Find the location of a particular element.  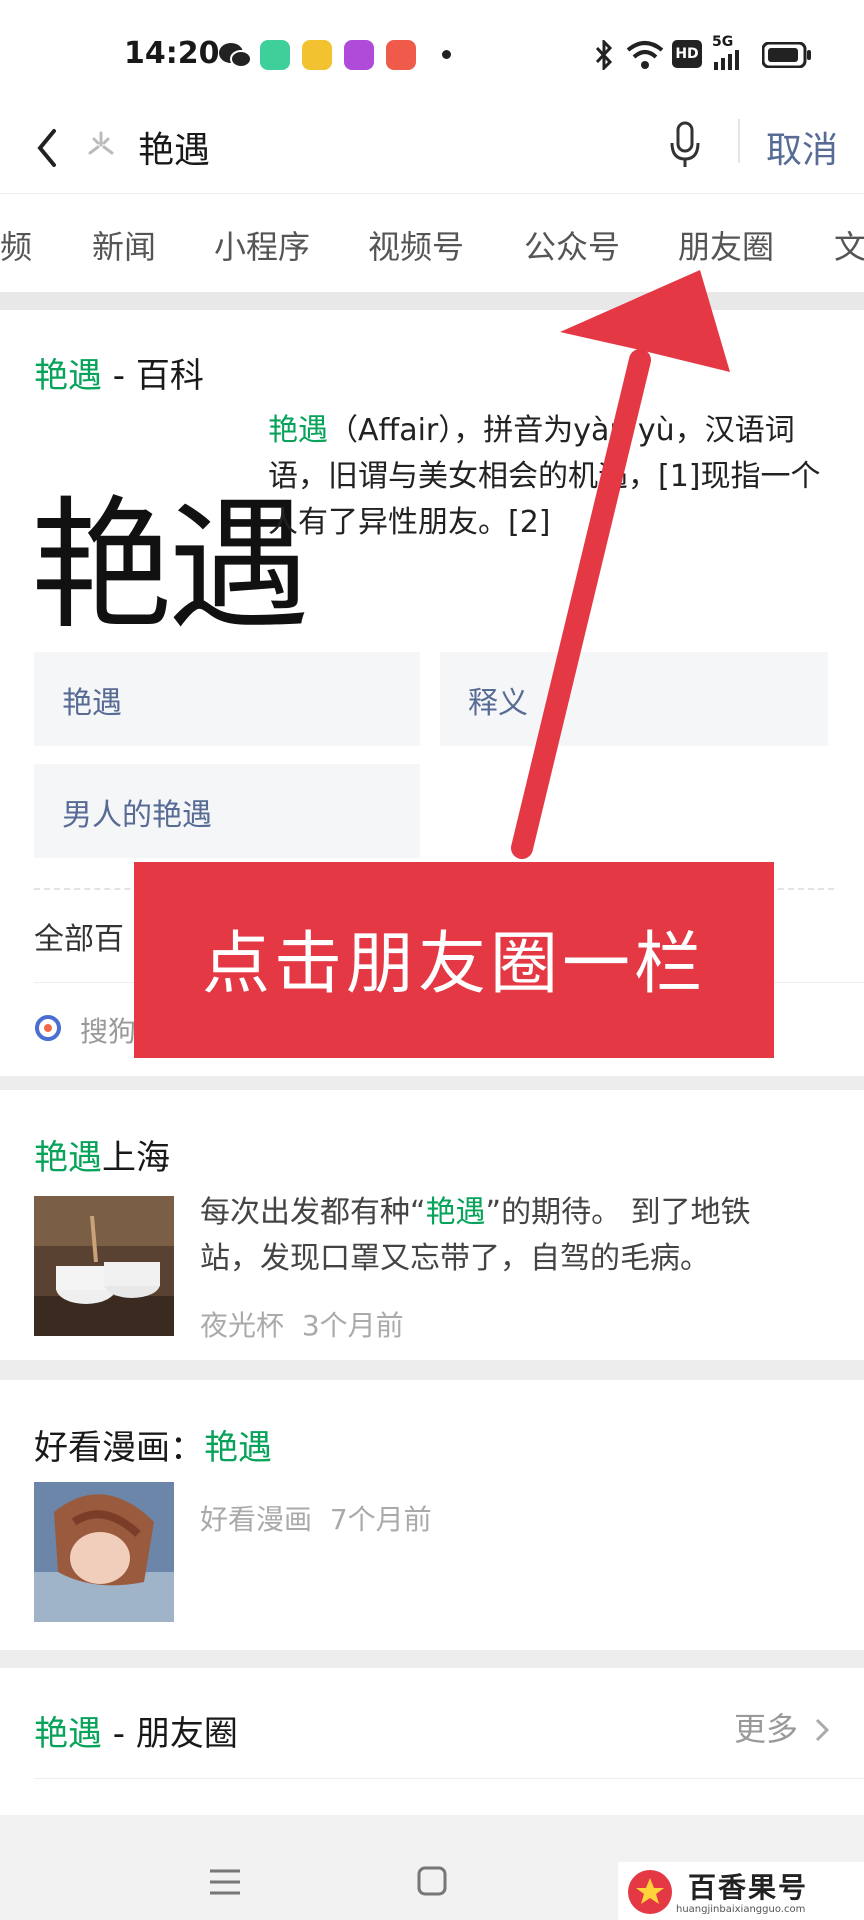

signal-5g-icon is located at coordinates (726, 60).